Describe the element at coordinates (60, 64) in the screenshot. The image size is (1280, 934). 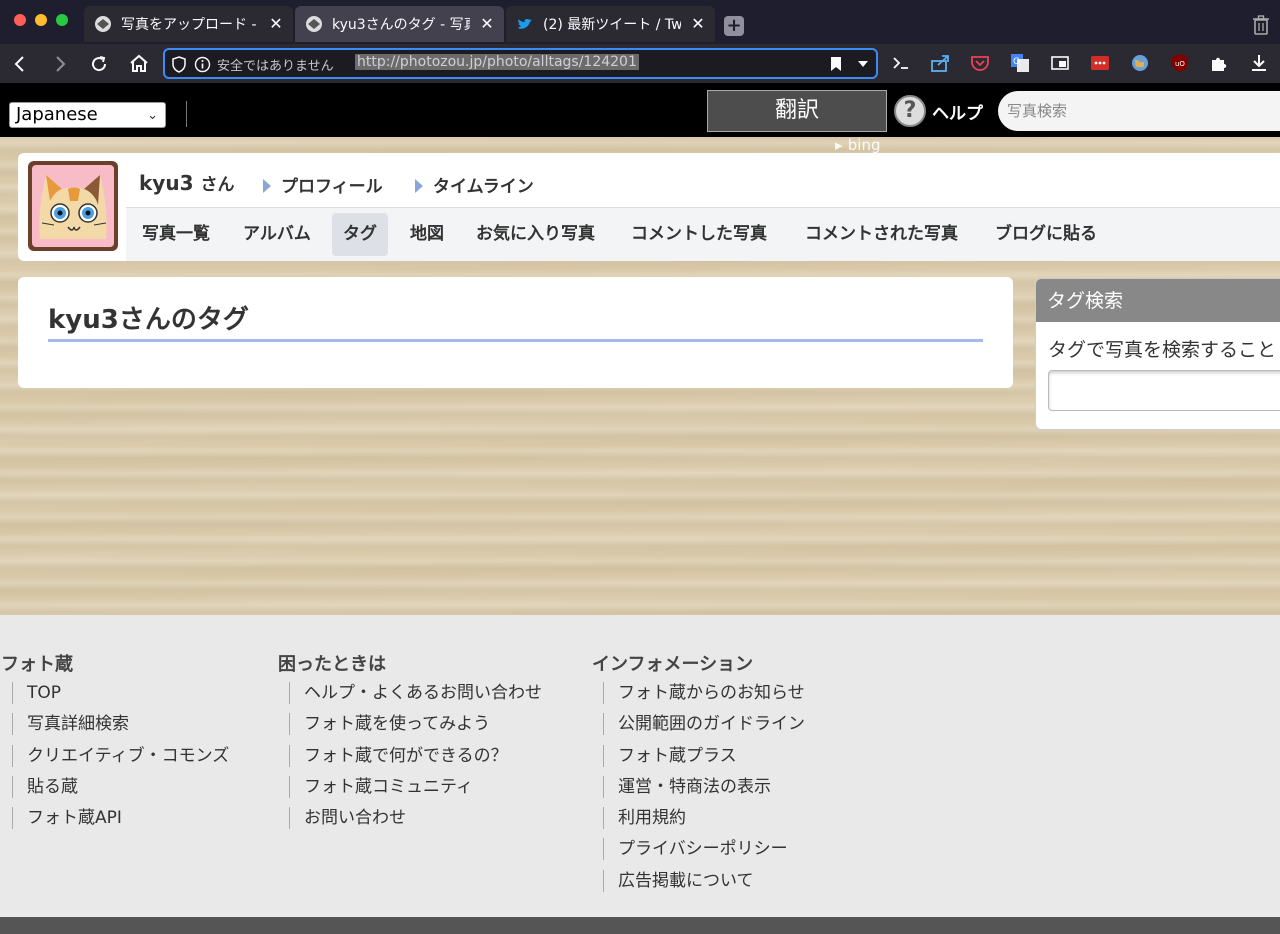
I see `forward-icon` at that location.